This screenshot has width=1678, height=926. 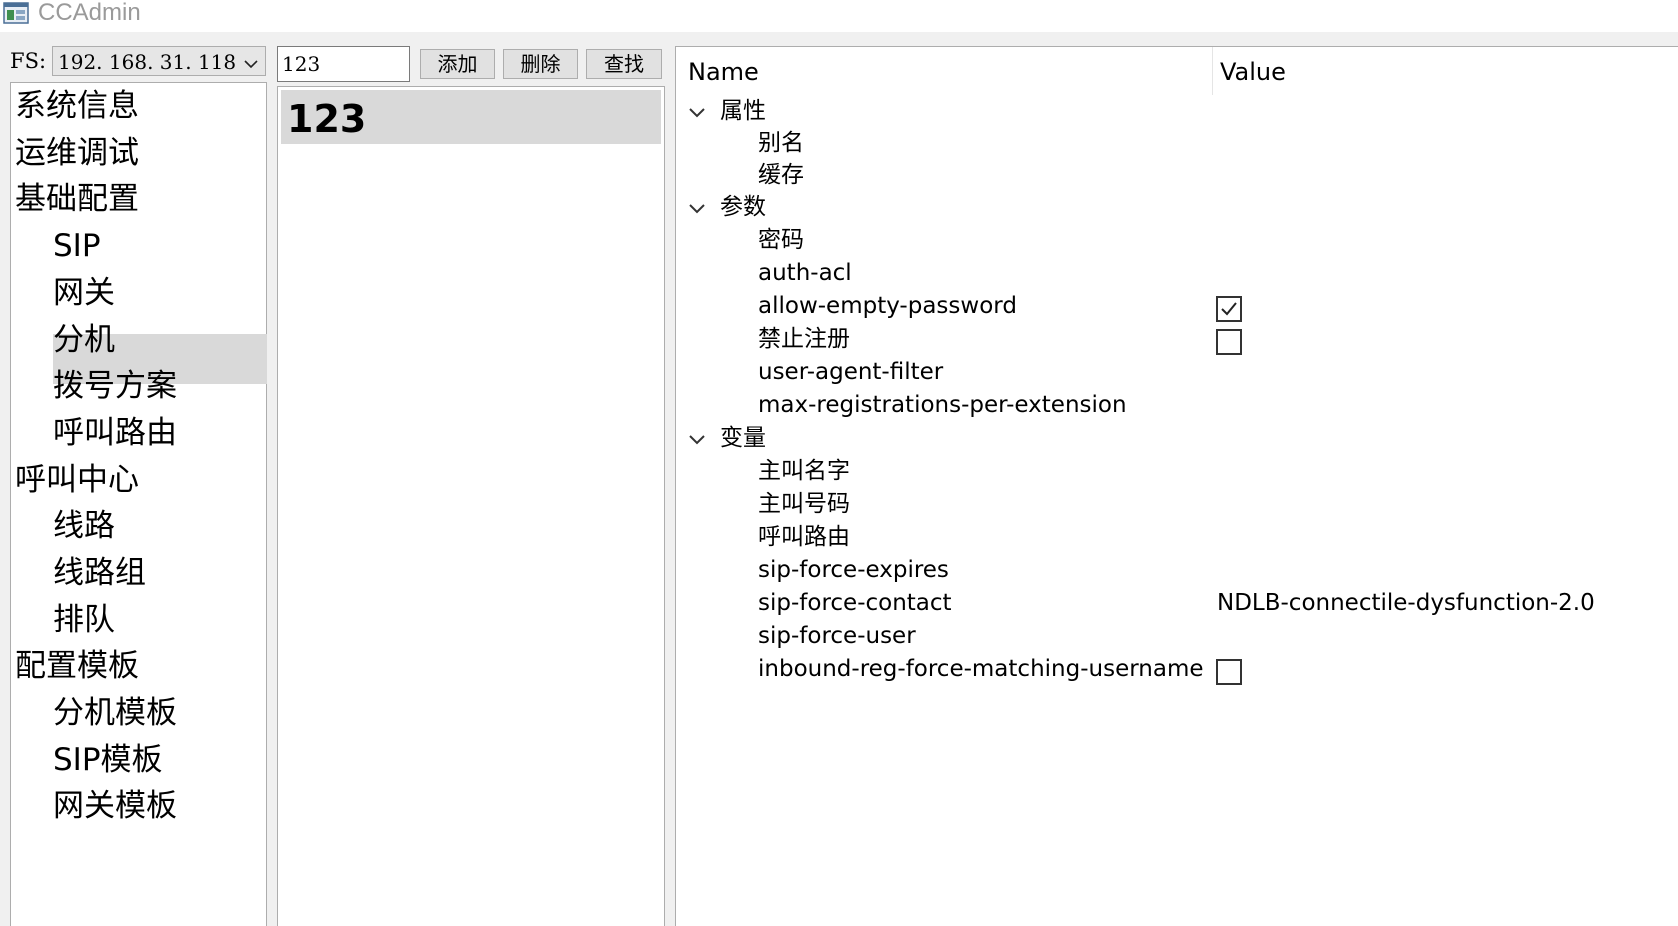 I want to click on nav-item-system-info: 系统信息, so click(x=77, y=106).